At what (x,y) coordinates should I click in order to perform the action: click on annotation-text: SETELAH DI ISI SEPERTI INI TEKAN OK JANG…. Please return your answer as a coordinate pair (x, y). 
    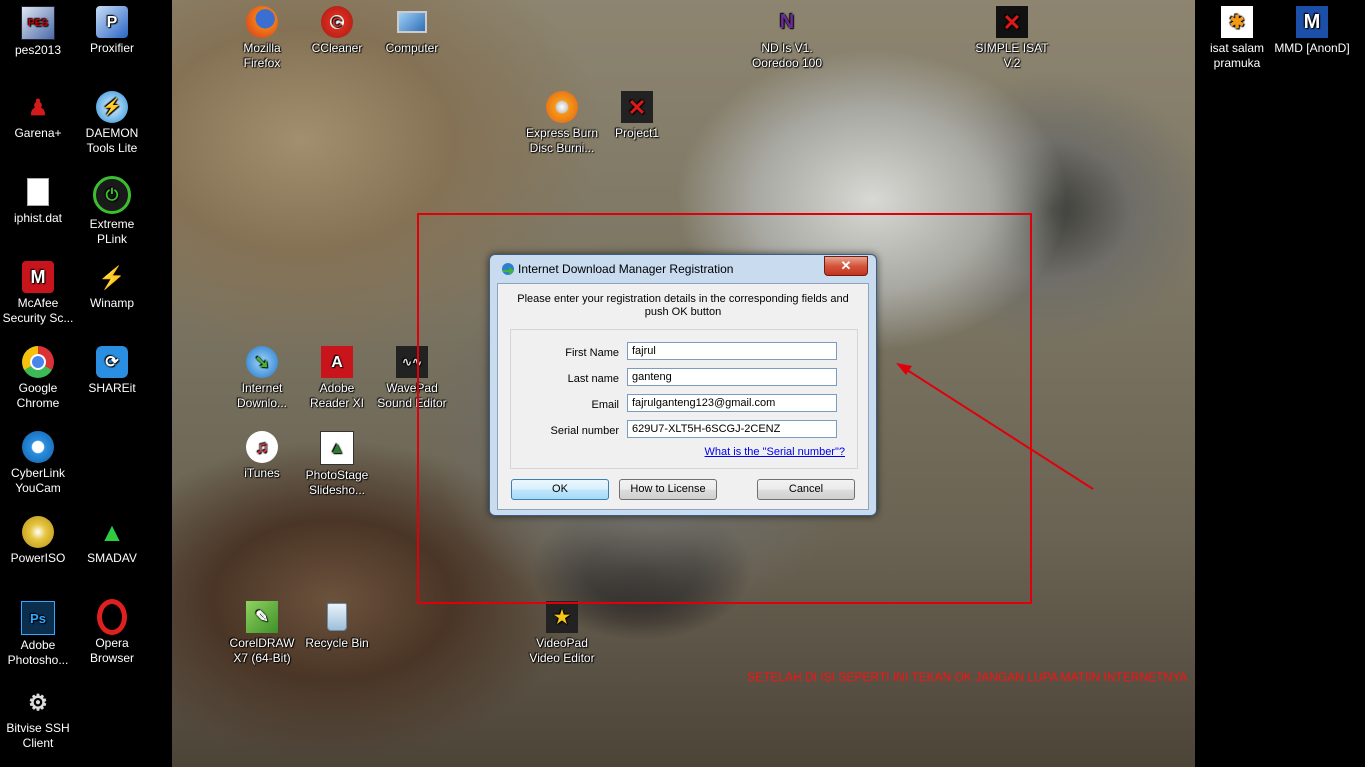
    Looking at the image, I should click on (967, 677).